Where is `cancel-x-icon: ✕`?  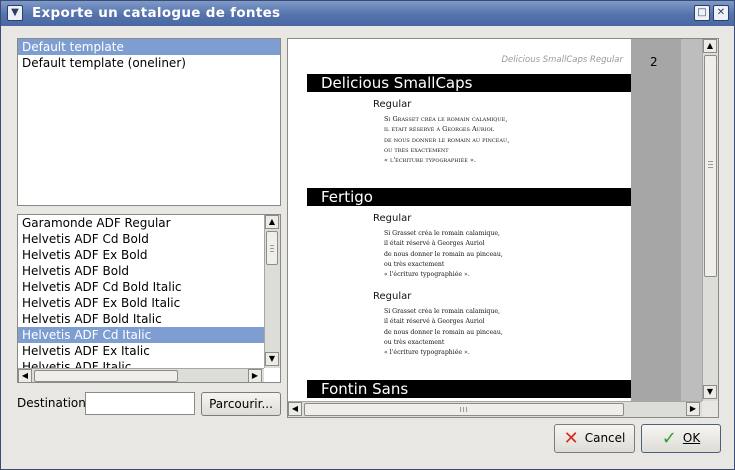
cancel-x-icon: ✕ is located at coordinates (571, 438).